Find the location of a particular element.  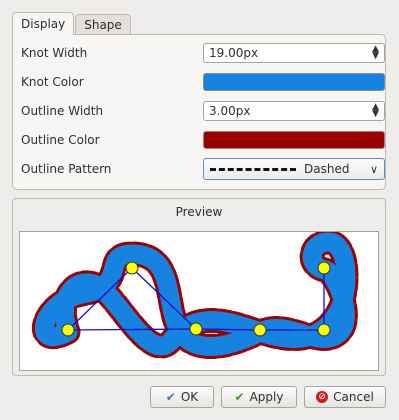

knot-width-row: Knot Width 19.00px ▲ ▼ is located at coordinates (203, 53).